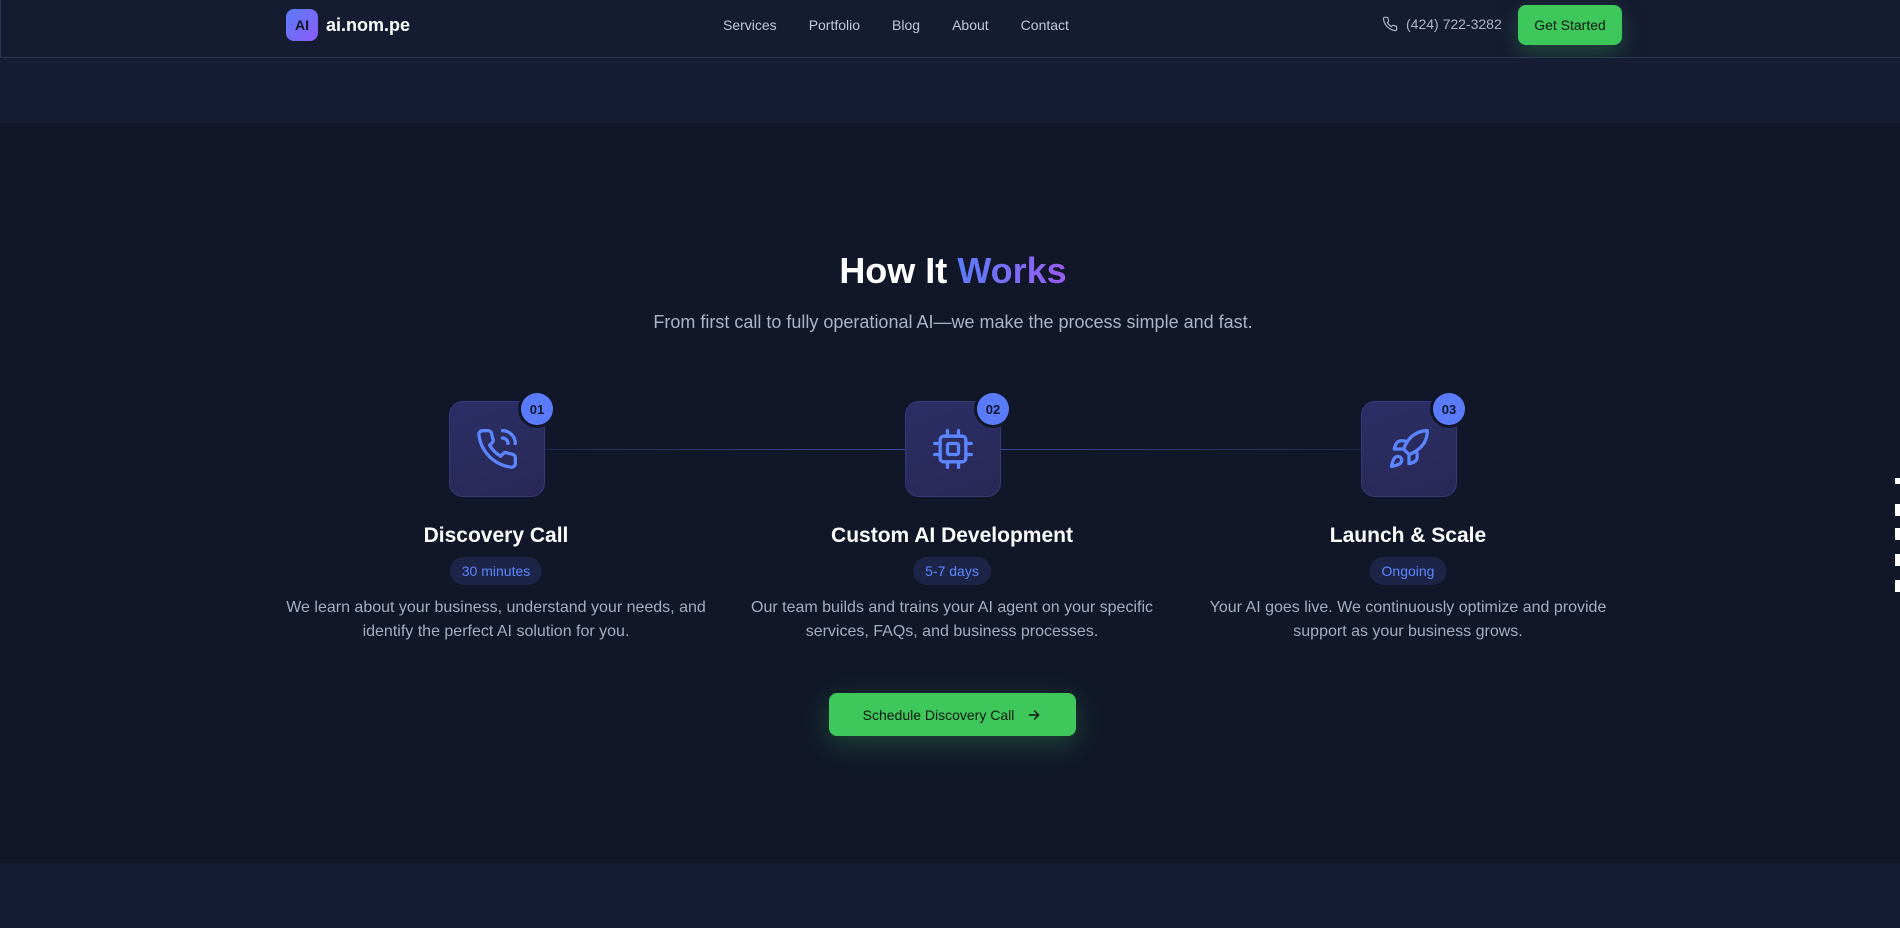 The height and width of the screenshot is (928, 1900). Describe the element at coordinates (1408, 535) in the screenshot. I see `step-title: Launch & Scale` at that location.